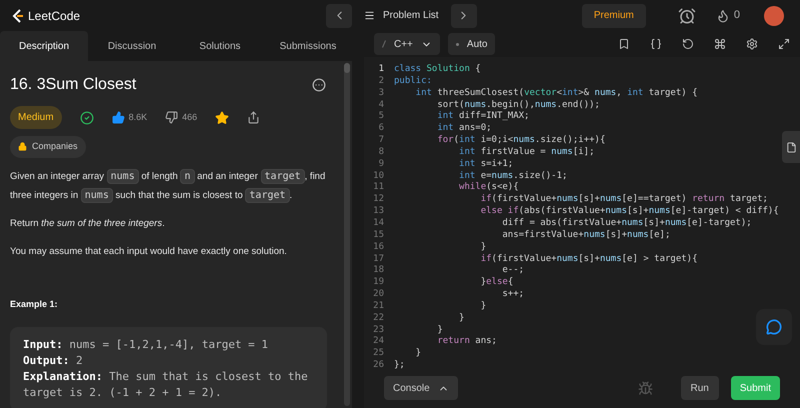 This screenshot has height=408, width=800. I want to click on code-line: for(int i=0;i<nums.size();i++){, so click(521, 141).